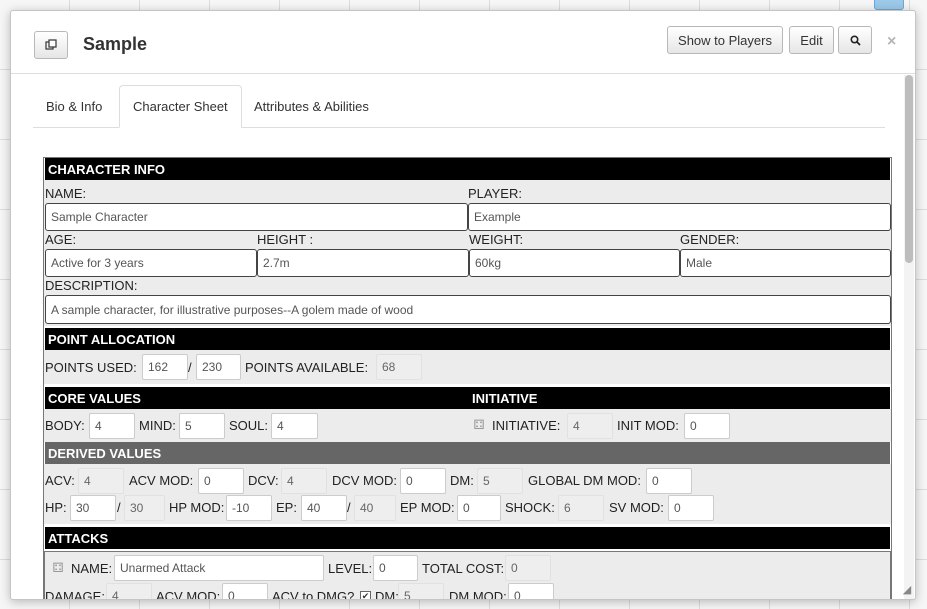  Describe the element at coordinates (648, 425) in the screenshot. I see `init-mod-label: INIT MOD:` at that location.